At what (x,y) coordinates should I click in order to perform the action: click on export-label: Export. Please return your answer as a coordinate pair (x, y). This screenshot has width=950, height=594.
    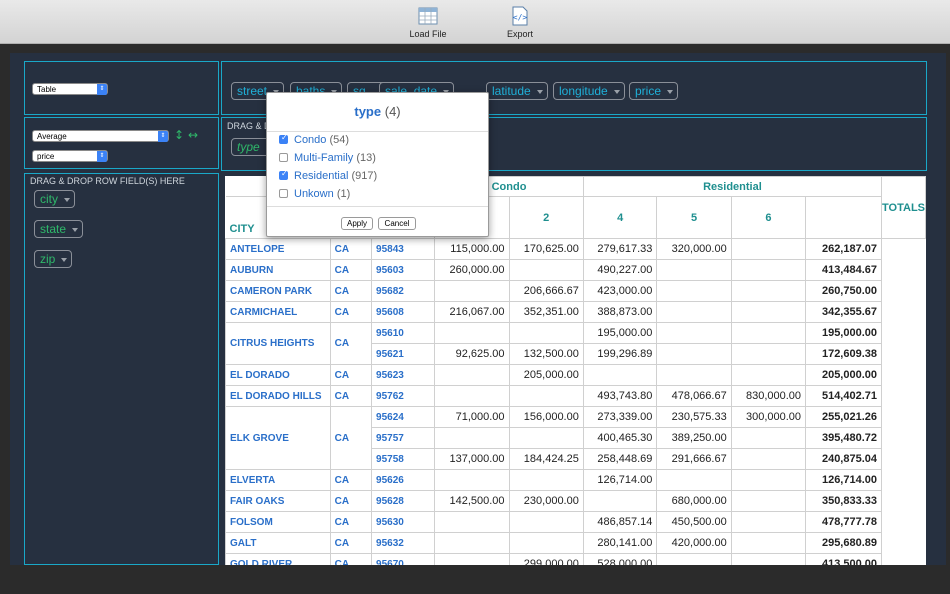
    Looking at the image, I should click on (519, 34).